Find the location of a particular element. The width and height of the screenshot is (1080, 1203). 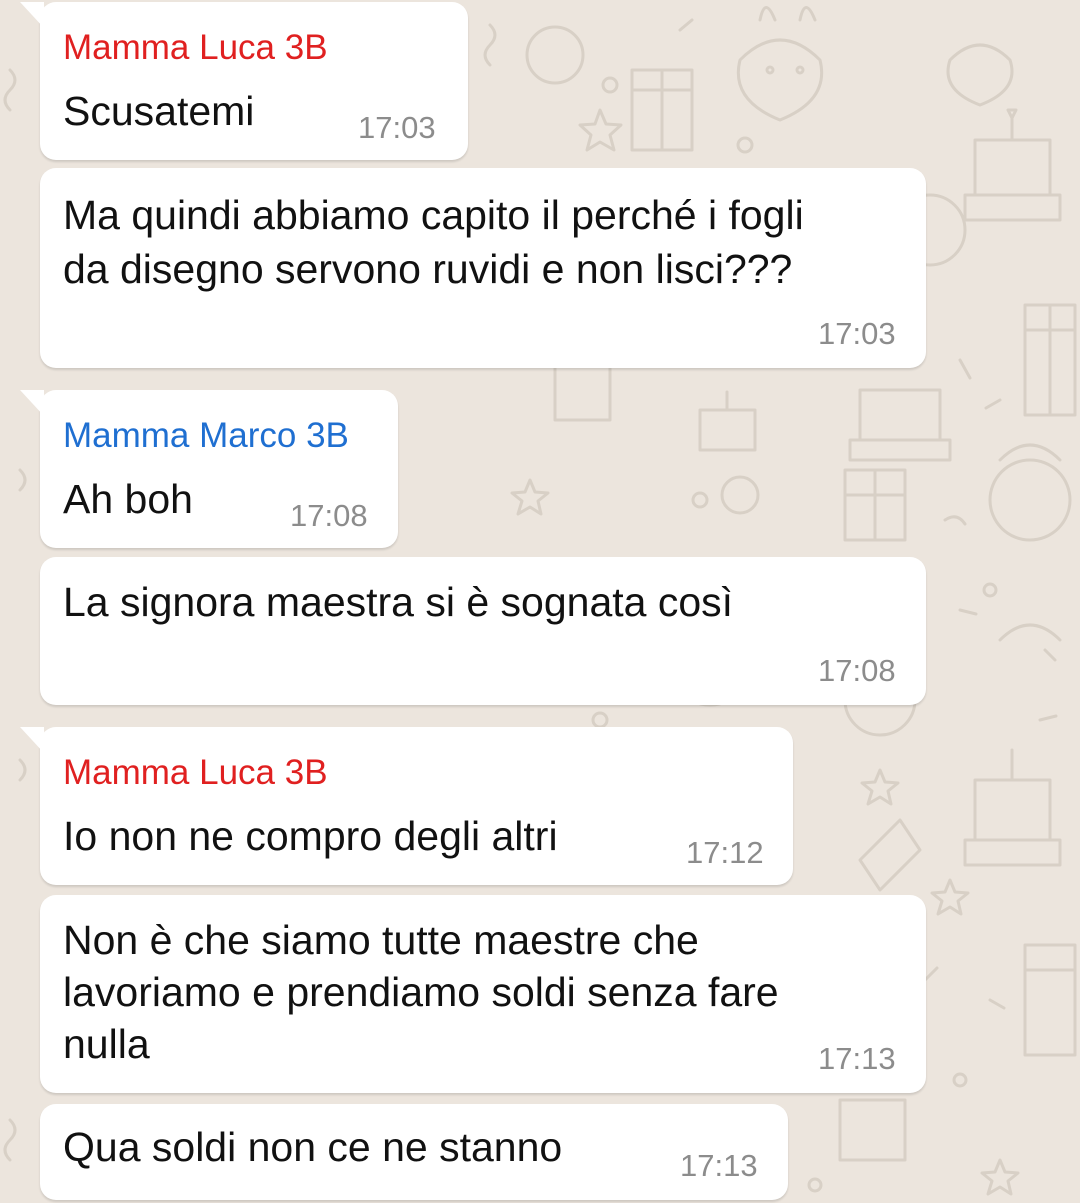

message-time: 17:12 is located at coordinates (725, 852).